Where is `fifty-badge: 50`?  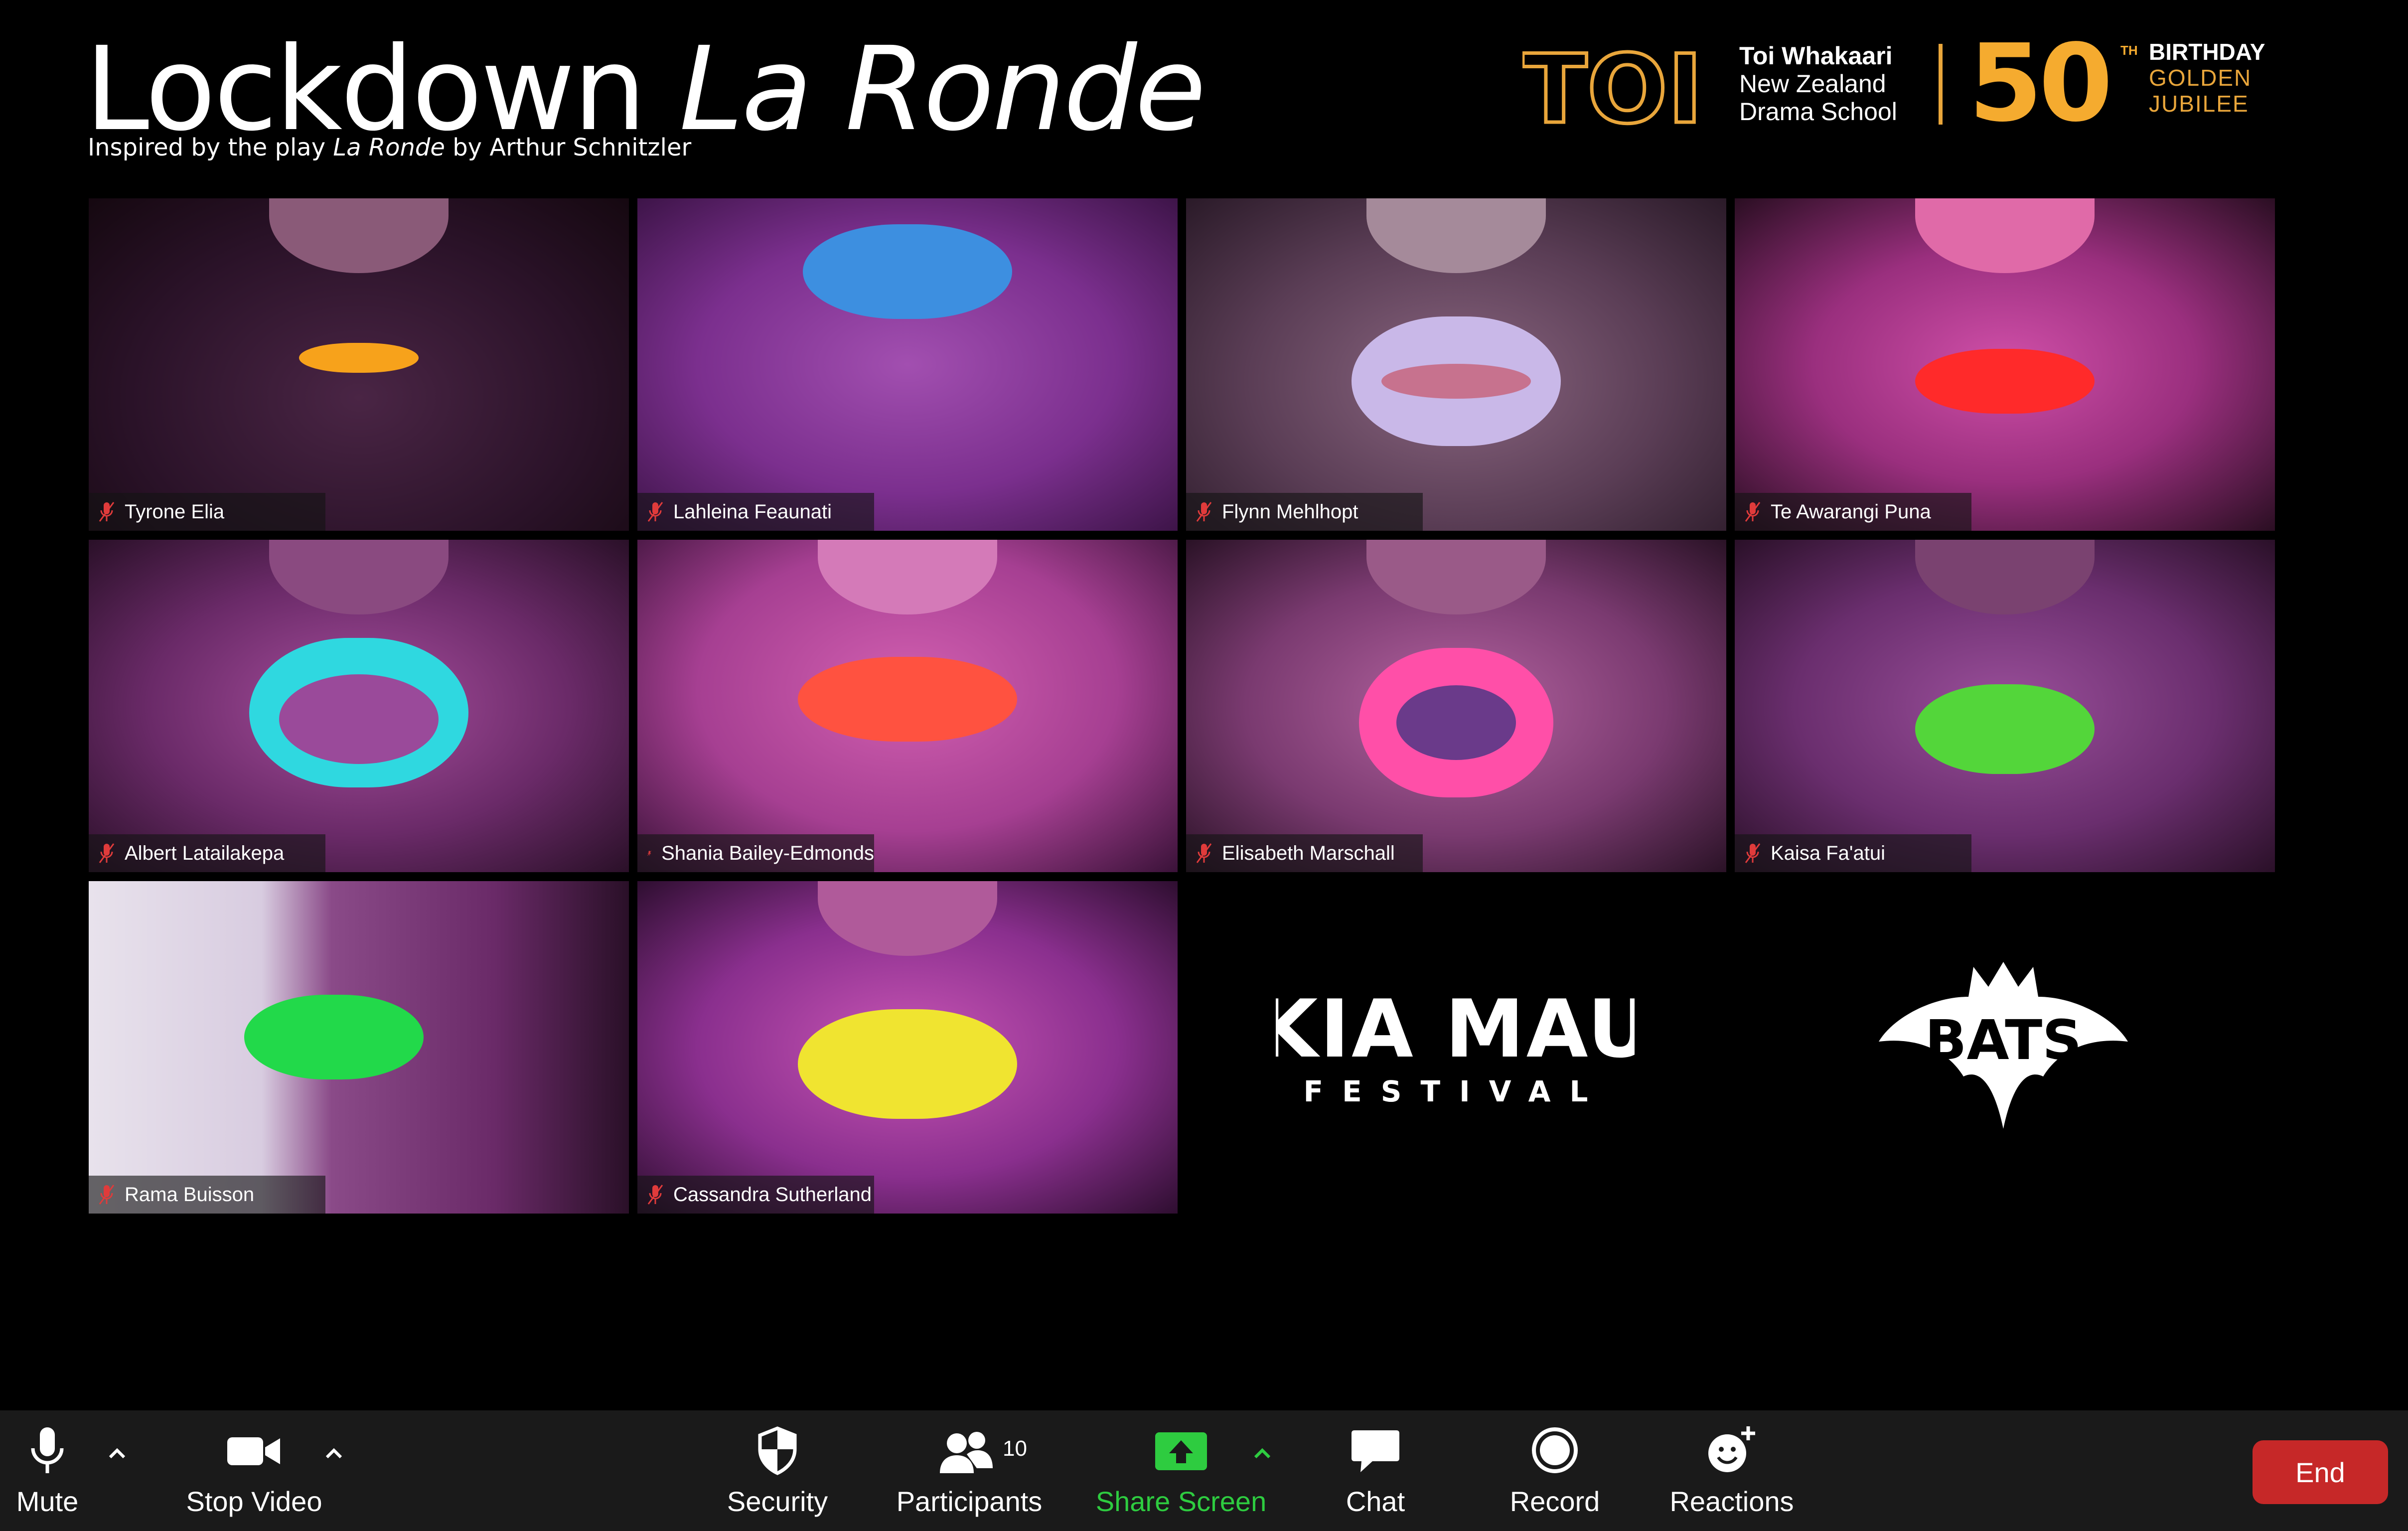 fifty-badge: 50 is located at coordinates (2040, 83).